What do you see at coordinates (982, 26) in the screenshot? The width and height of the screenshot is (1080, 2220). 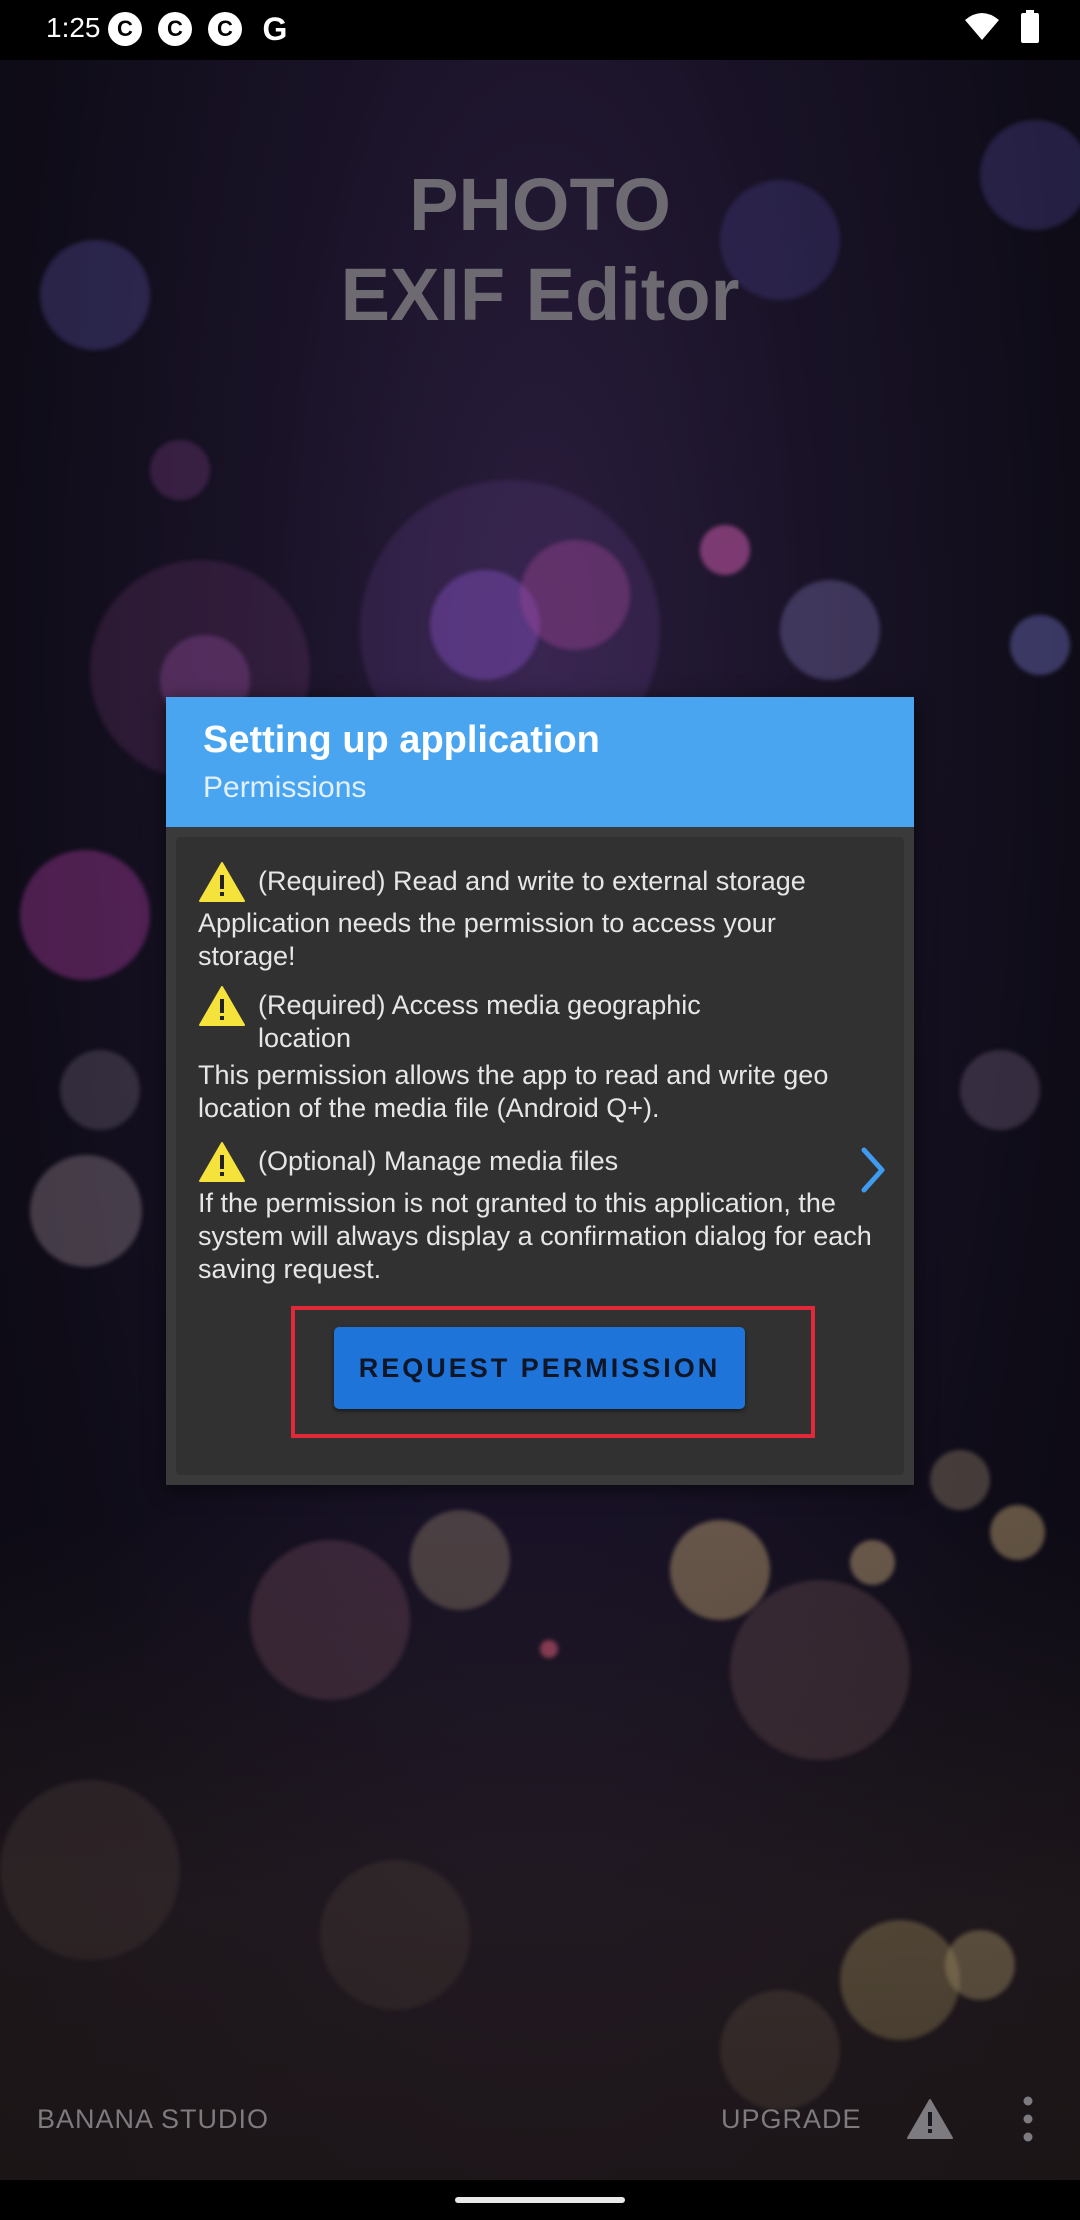 I see `wifi-icon` at bounding box center [982, 26].